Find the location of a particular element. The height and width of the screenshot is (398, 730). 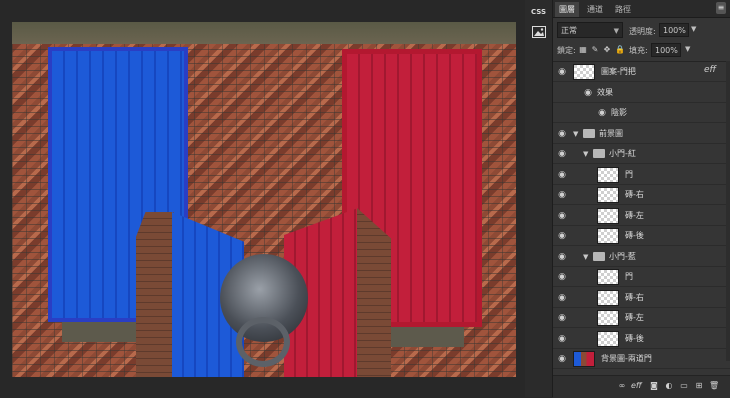

layer-row: ◉ 圖案-門把 eff is located at coordinates (641, 72).